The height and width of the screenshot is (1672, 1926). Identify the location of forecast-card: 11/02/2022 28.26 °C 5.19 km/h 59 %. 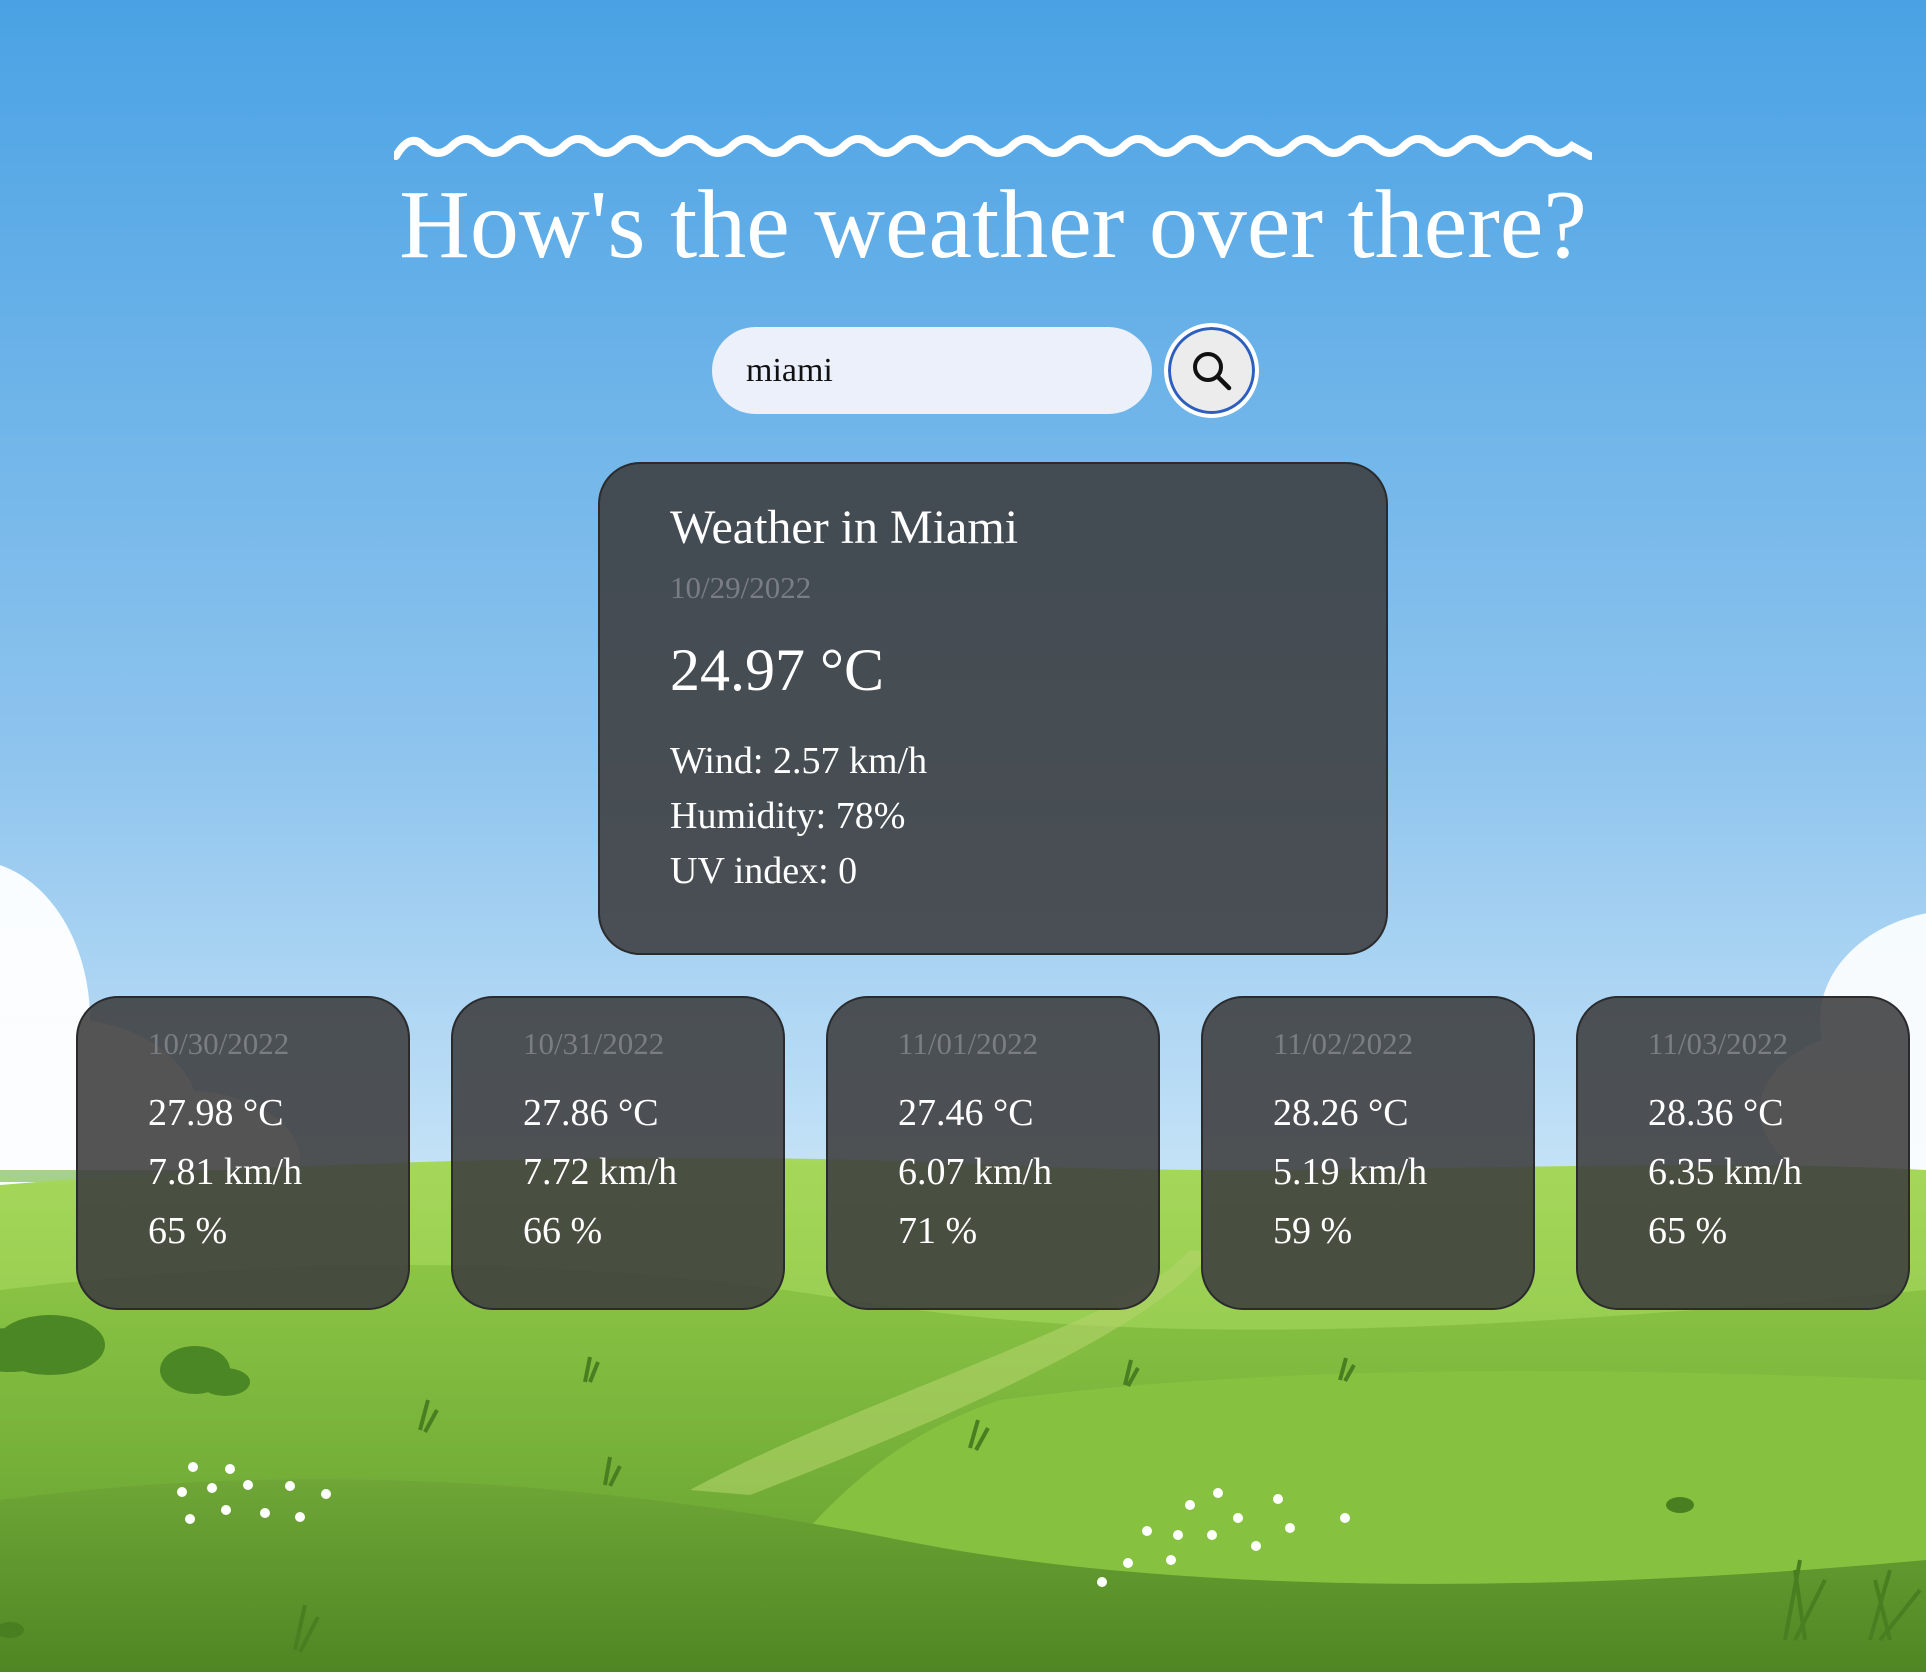
(1368, 1153).